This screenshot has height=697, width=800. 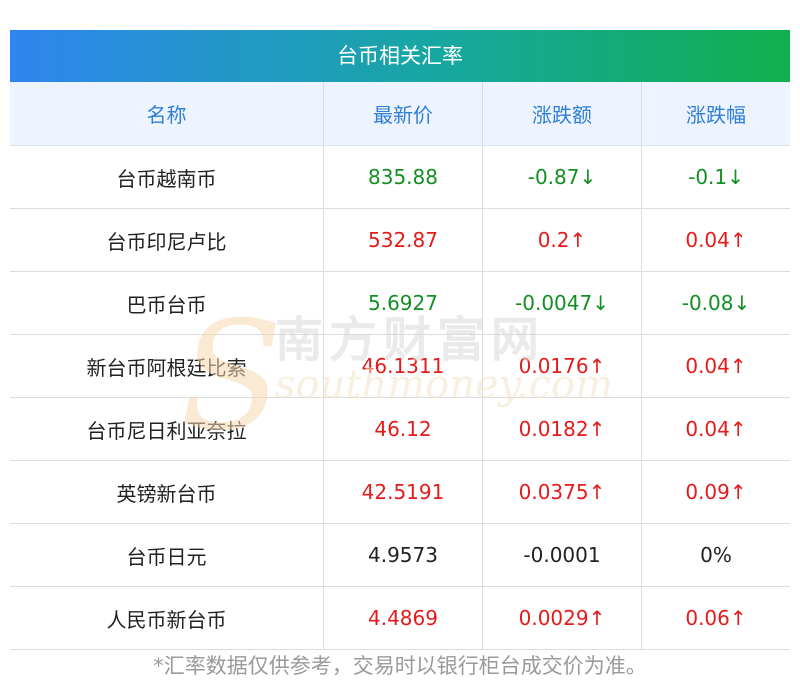 I want to click on cell-latest-price: 5.6927, so click(x=403, y=303).